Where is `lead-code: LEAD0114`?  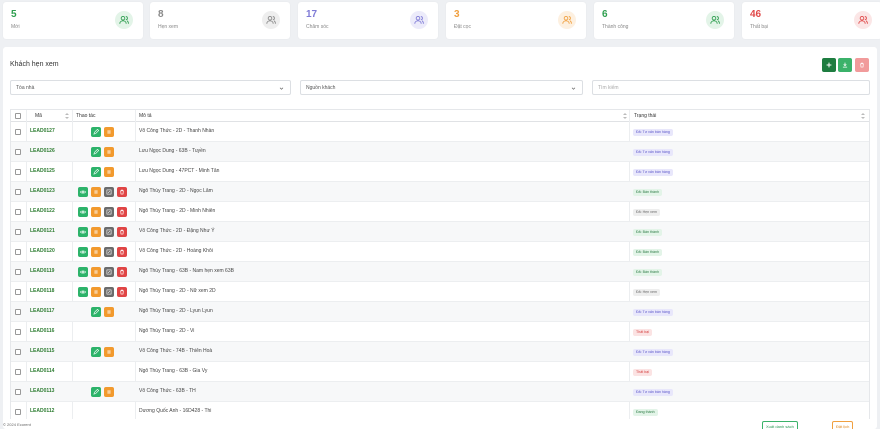 lead-code: LEAD0114 is located at coordinates (42, 371).